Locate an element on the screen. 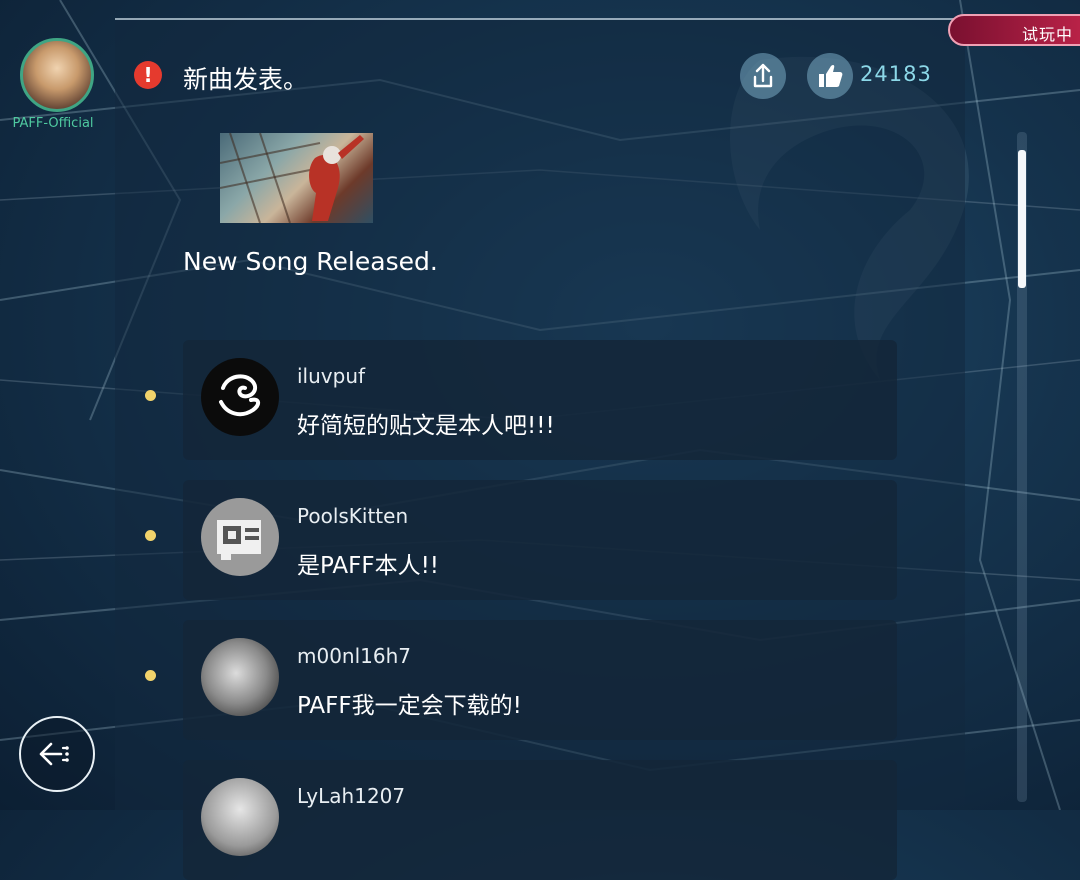 This screenshot has height=880, width=1080. comment-username: iluvpuf is located at coordinates (331, 376).